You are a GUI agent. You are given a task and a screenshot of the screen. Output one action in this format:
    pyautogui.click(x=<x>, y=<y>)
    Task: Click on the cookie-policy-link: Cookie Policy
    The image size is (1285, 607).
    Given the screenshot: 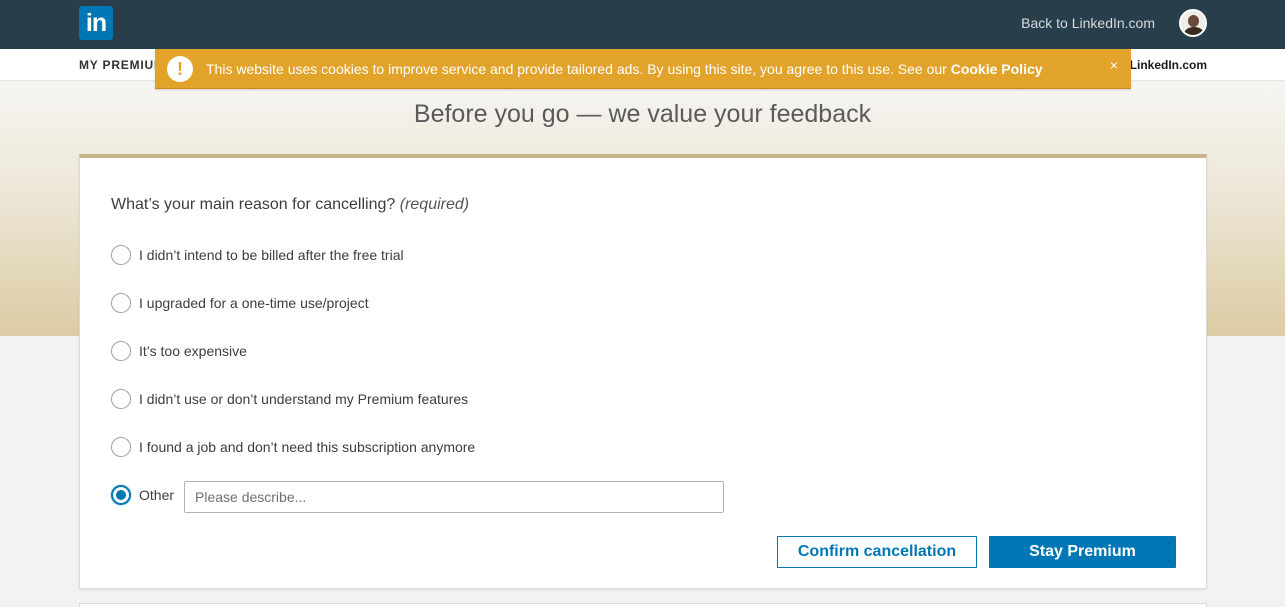 What is the action you would take?
    pyautogui.click(x=997, y=69)
    